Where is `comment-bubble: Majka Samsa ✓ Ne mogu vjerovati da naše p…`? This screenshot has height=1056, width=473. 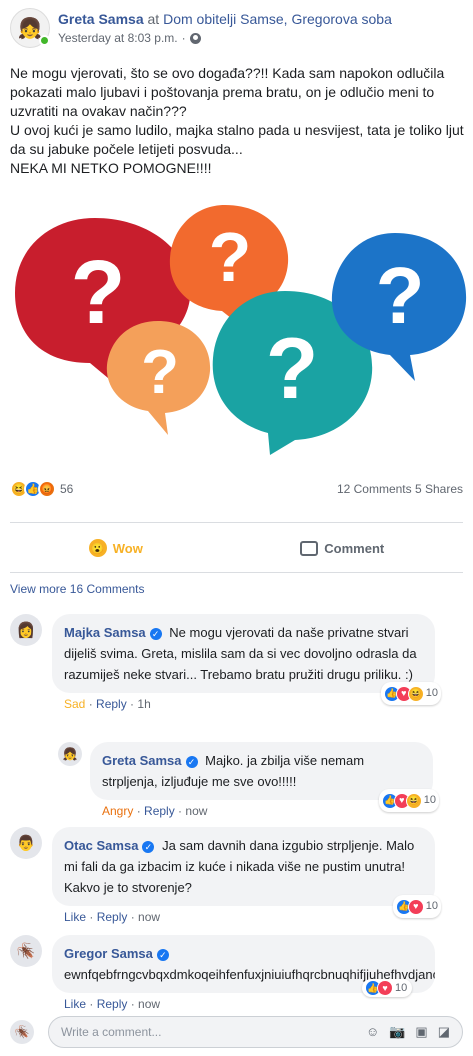 comment-bubble: Majka Samsa ✓ Ne mogu vjerovati da naše p… is located at coordinates (246, 659).